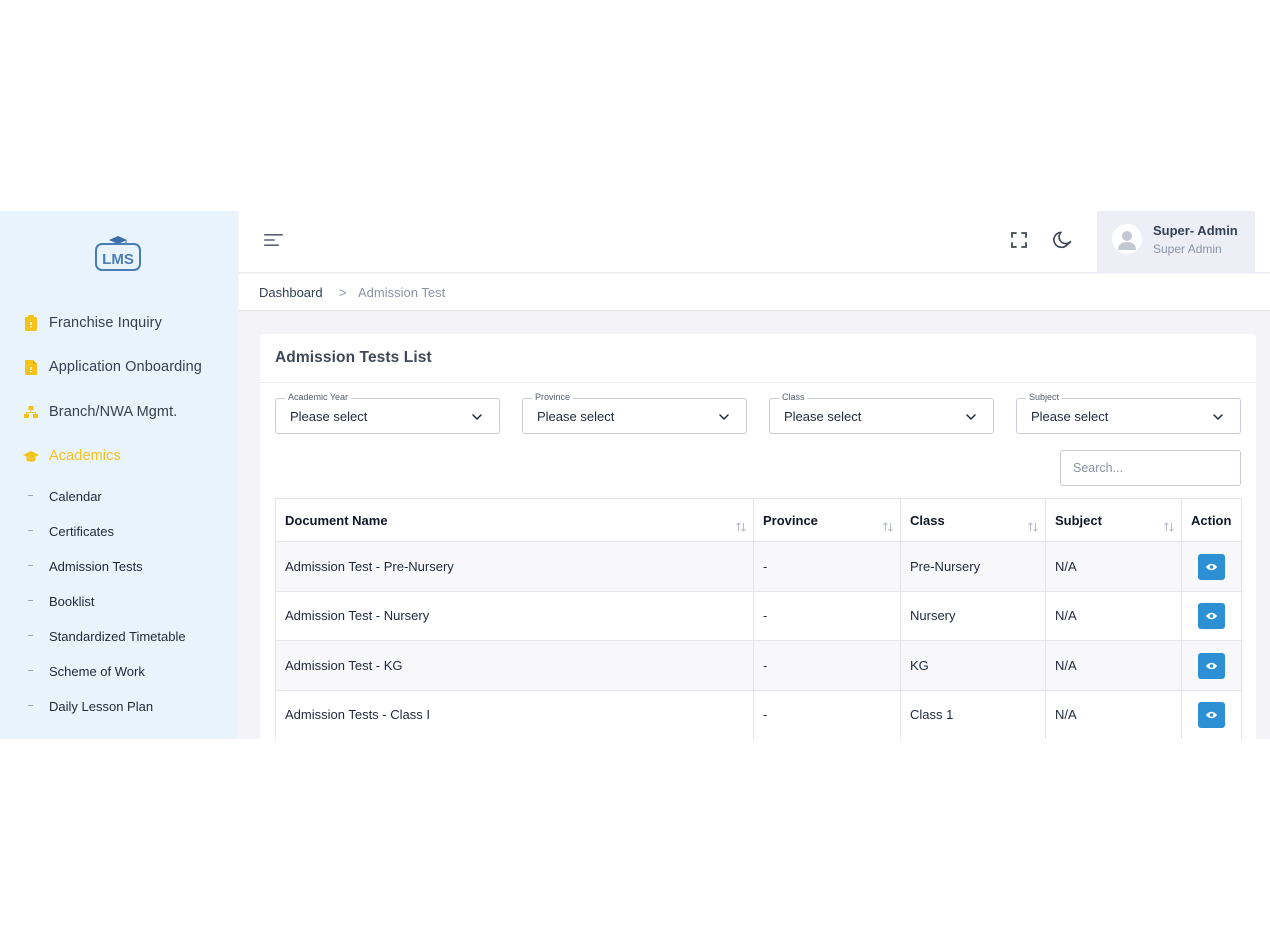 The width and height of the screenshot is (1270, 950). I want to click on sidebar-subitem-label: Calendar, so click(75, 496).